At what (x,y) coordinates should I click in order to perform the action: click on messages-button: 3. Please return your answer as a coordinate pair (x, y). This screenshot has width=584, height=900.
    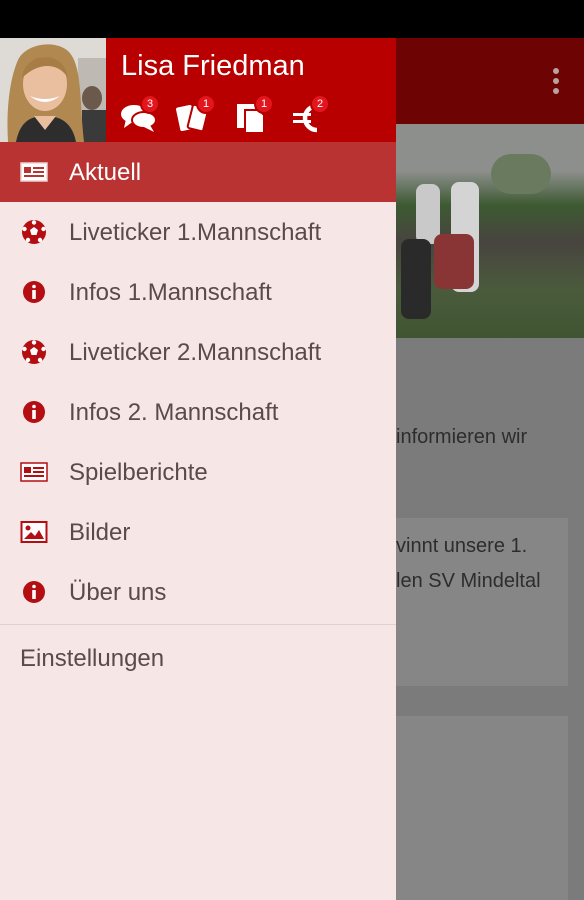
    Looking at the image, I should click on (140, 114).